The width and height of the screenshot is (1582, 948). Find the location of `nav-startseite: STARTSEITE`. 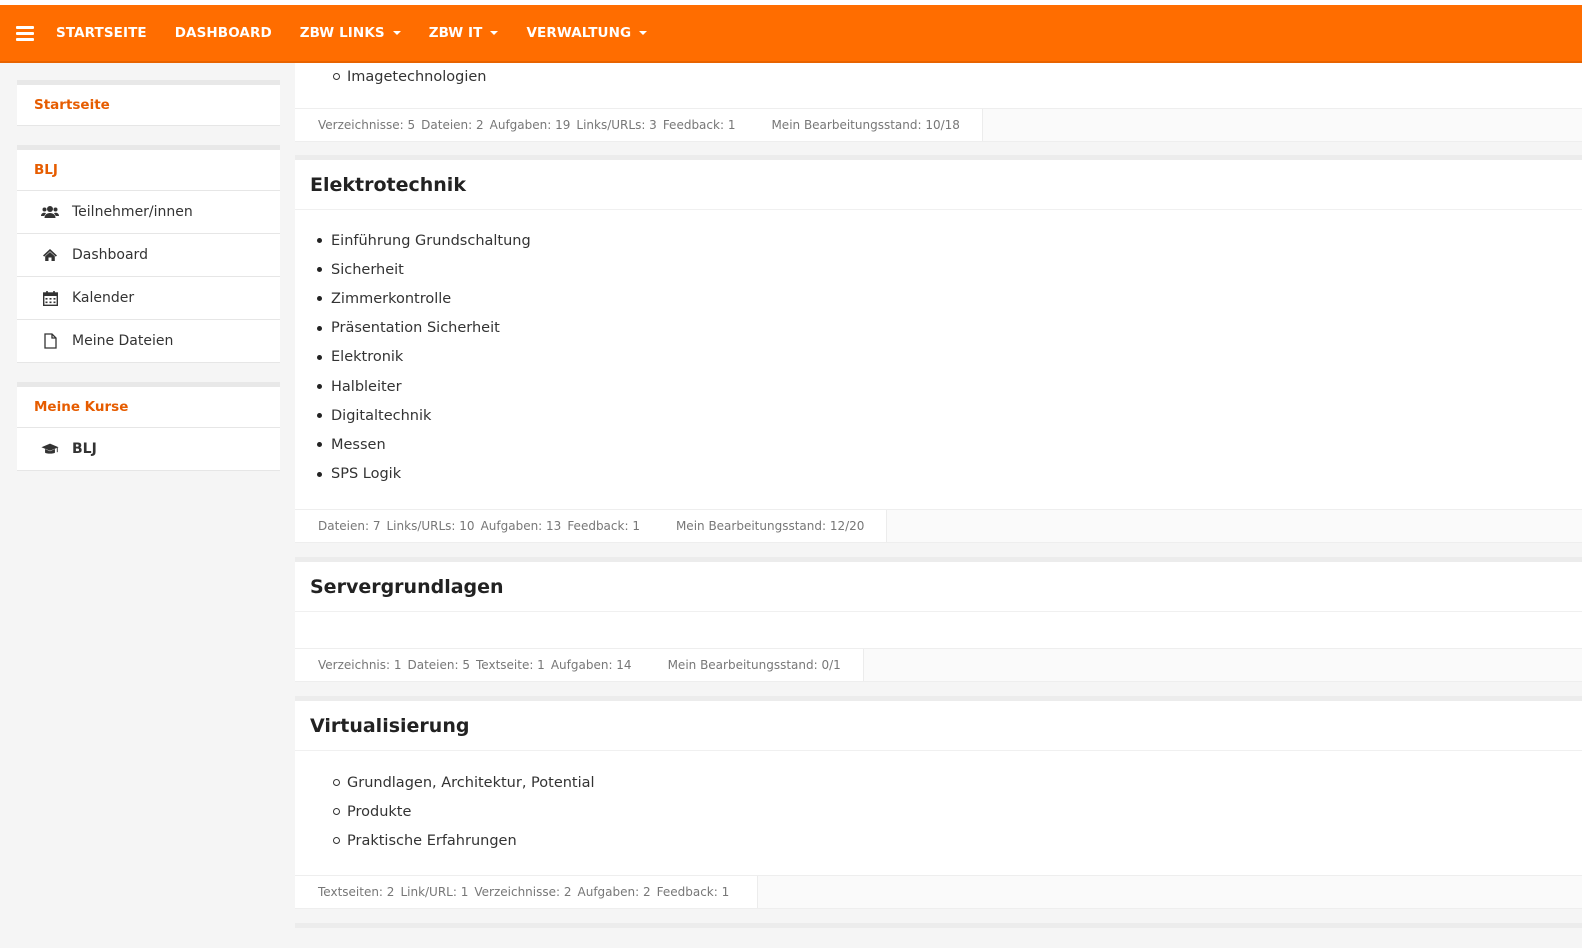

nav-startseite: STARTSEITE is located at coordinates (101, 33).